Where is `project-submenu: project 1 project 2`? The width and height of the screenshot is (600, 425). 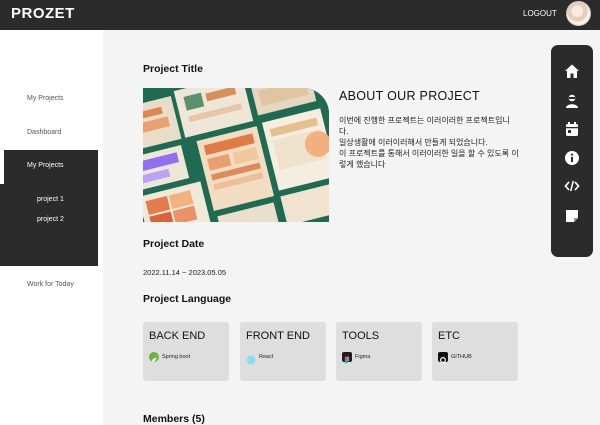 project-submenu: project 1 project 2 is located at coordinates (49, 225).